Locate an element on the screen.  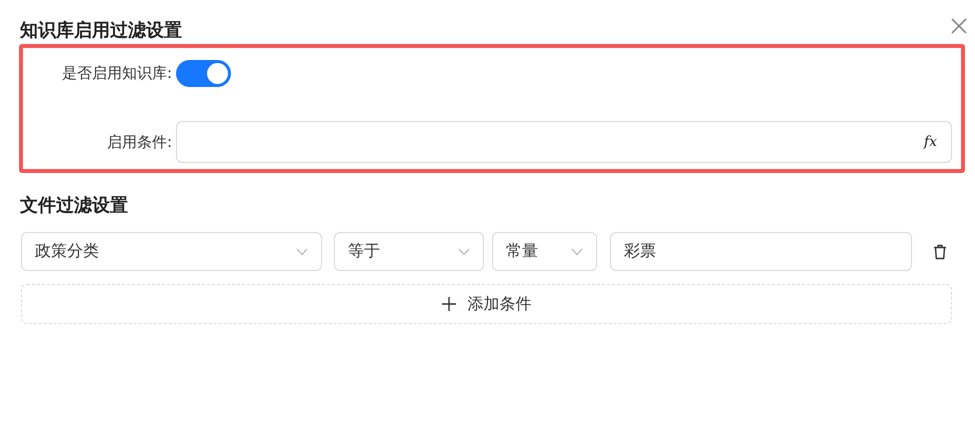
toggle-switch is located at coordinates (203, 73).